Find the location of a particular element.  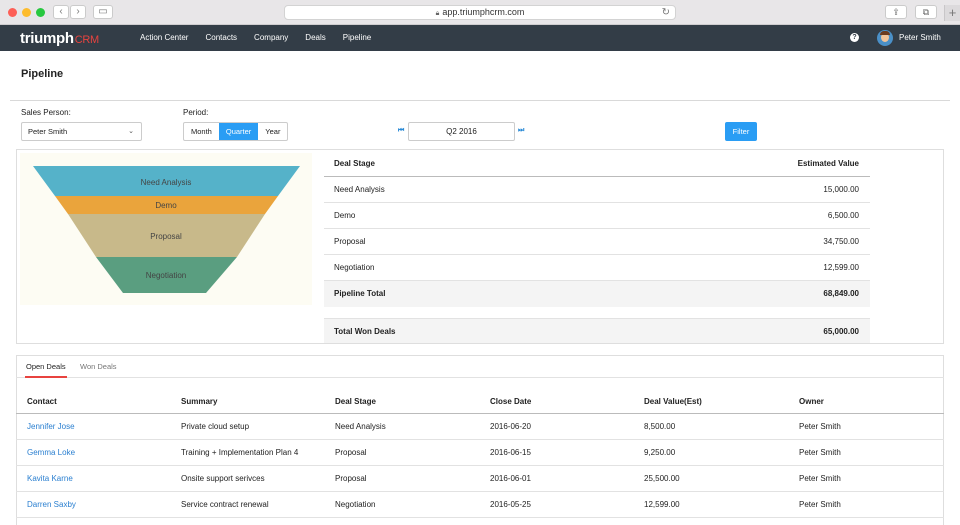

tab-overview-button: ⧉ is located at coordinates (926, 12).